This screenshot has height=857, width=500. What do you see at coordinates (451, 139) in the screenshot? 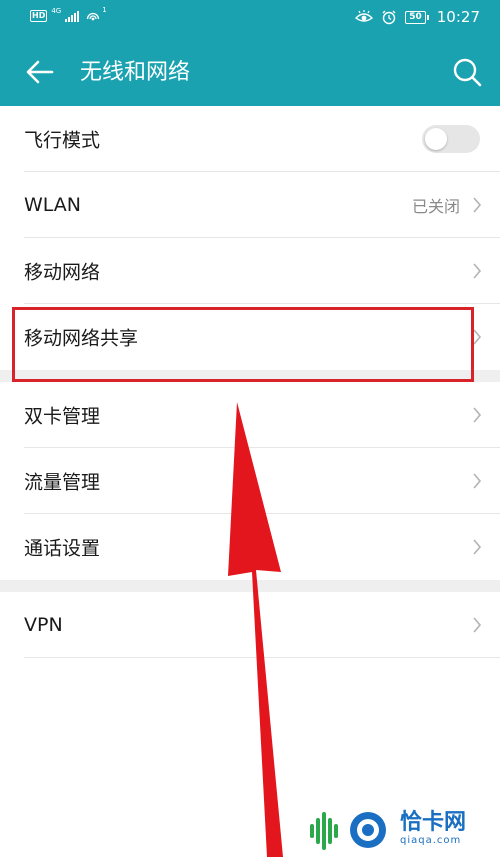
I see `airplane-mode-toggle` at bounding box center [451, 139].